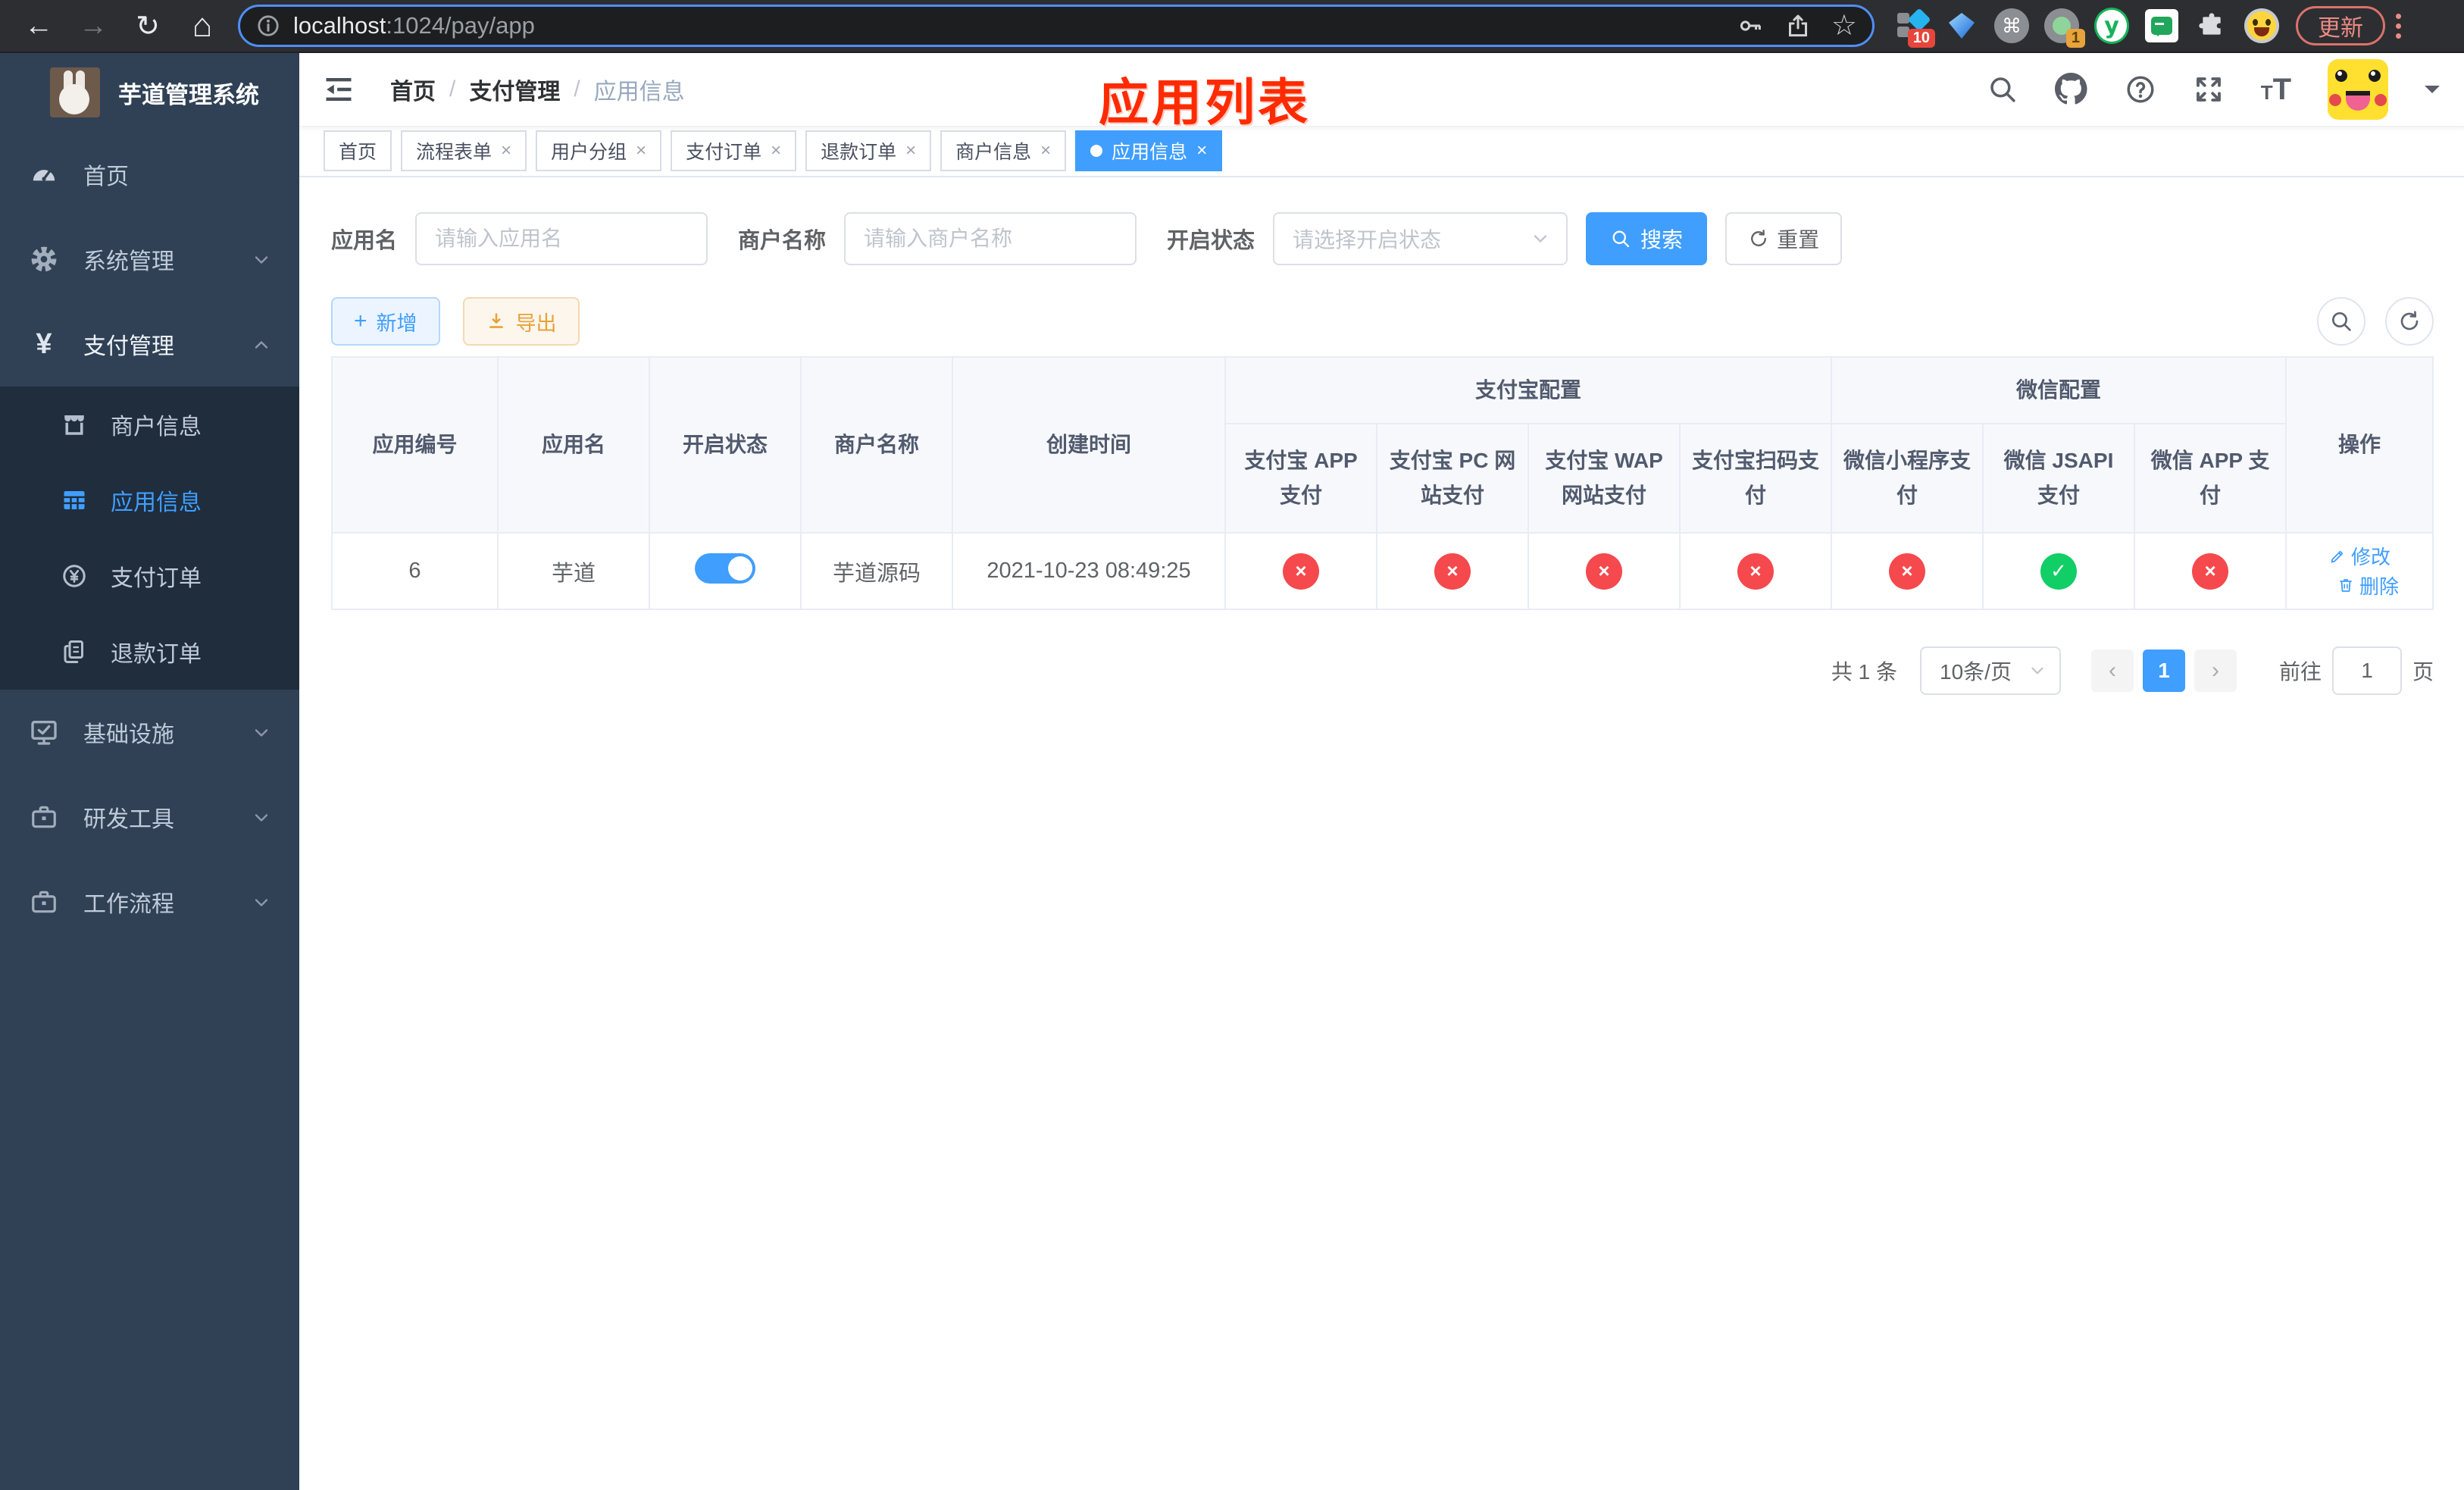 This screenshot has width=2464, height=1490. What do you see at coordinates (44, 732) in the screenshot?
I see `monitor-icon` at bounding box center [44, 732].